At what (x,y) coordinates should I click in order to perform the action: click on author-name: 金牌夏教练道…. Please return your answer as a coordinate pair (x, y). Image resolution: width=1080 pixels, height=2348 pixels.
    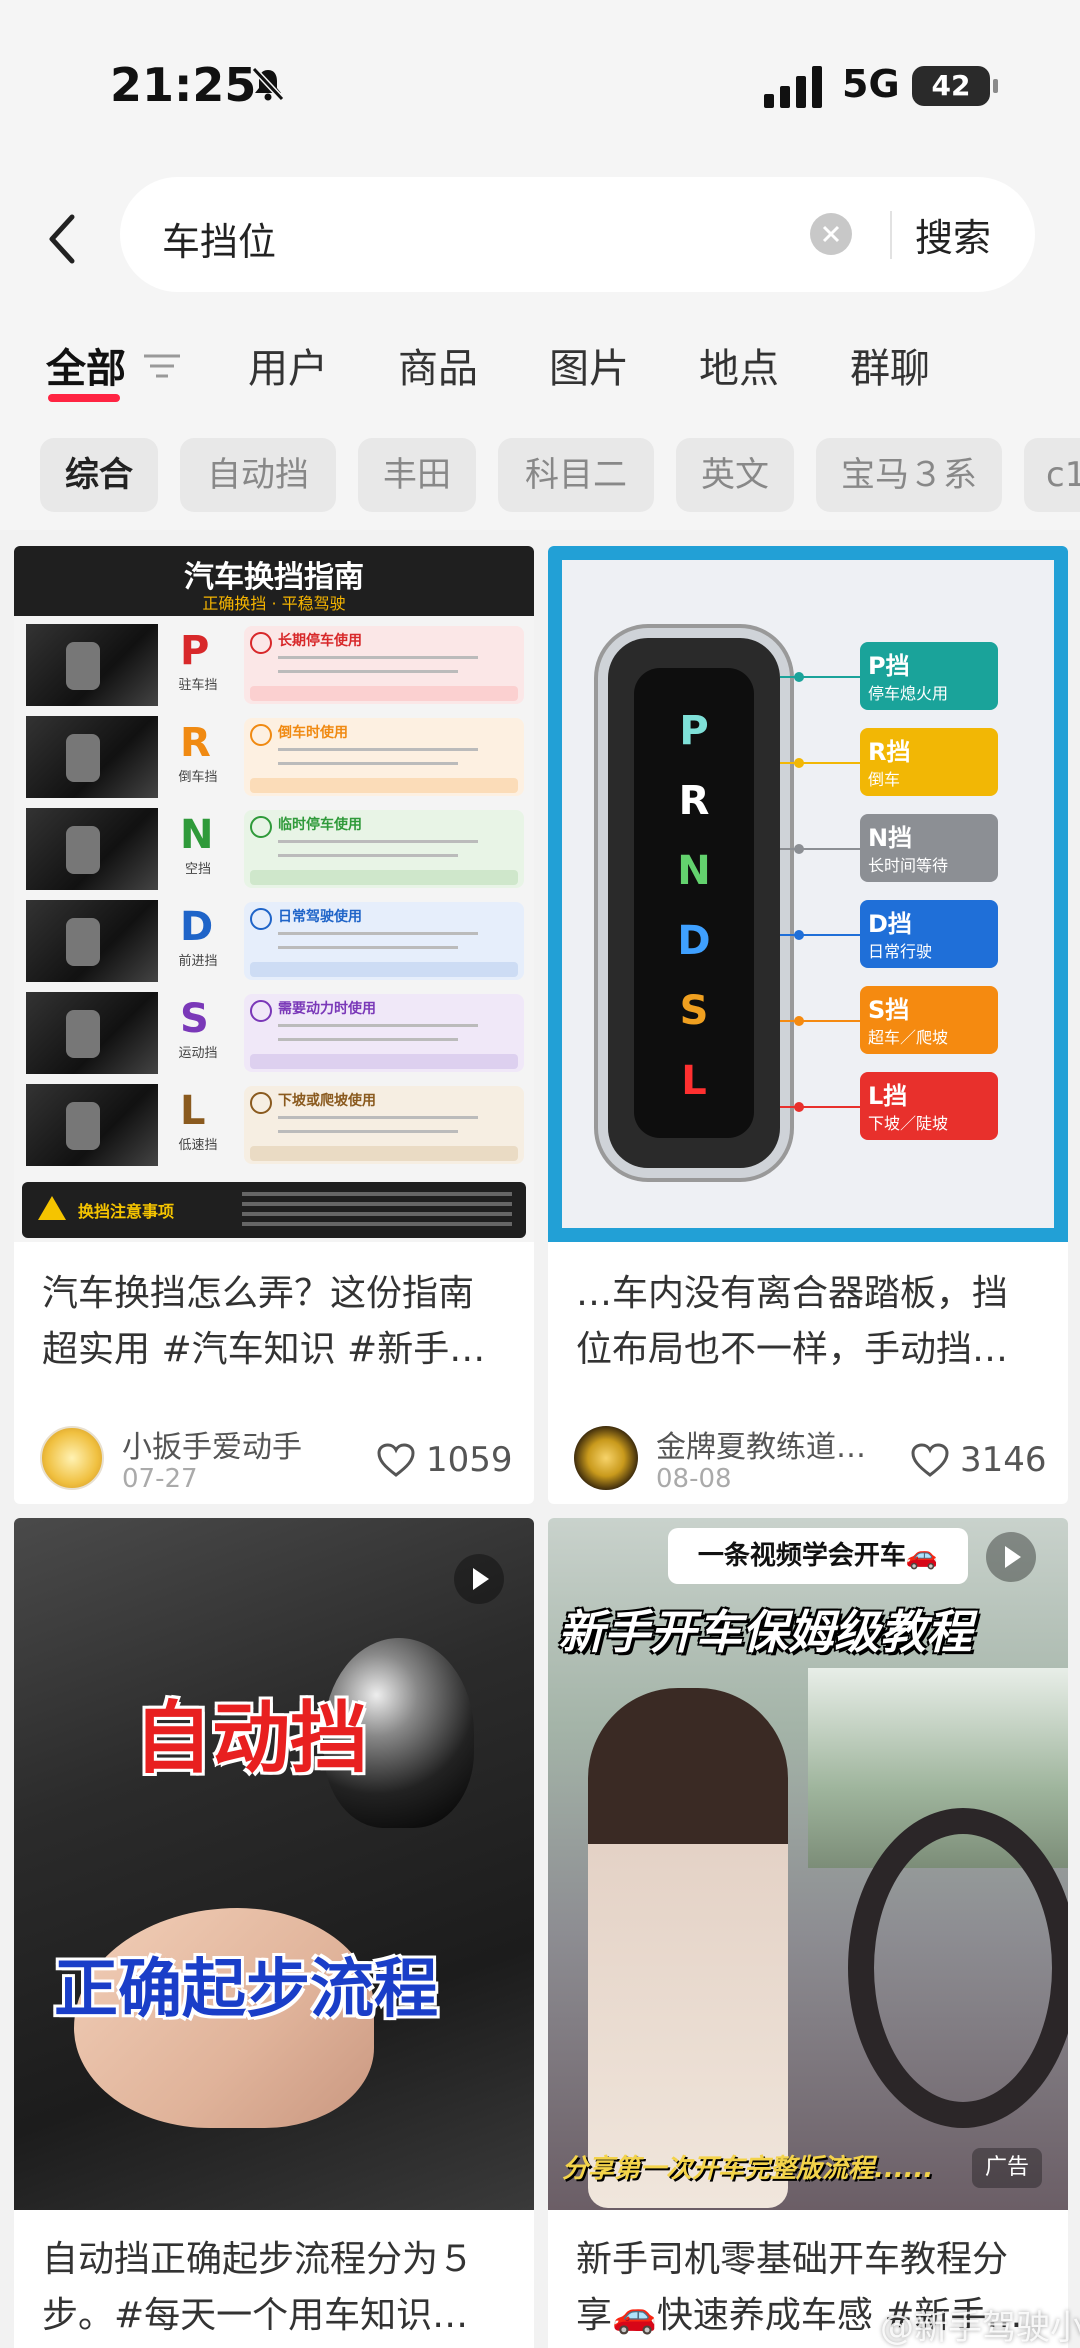
    Looking at the image, I should click on (761, 1444).